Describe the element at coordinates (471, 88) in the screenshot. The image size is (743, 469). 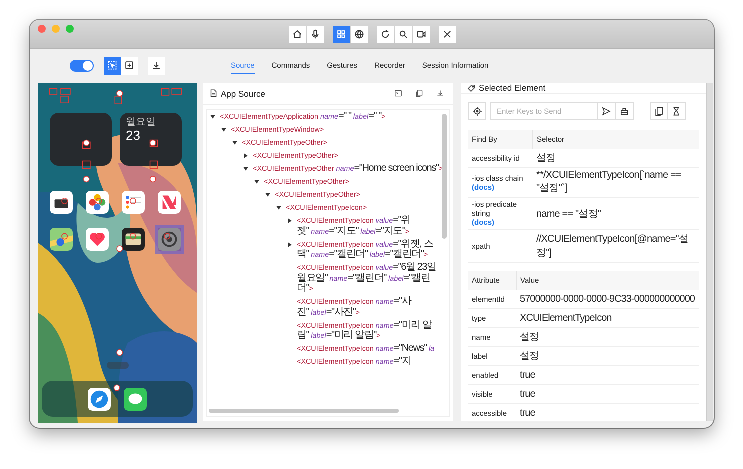
I see `tag-icon` at that location.